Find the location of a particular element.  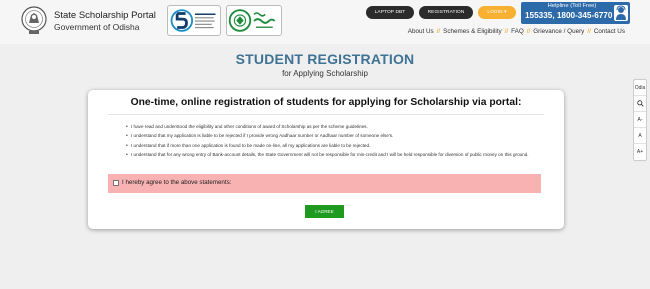

registration-button: REGISTRATION is located at coordinates (446, 12).